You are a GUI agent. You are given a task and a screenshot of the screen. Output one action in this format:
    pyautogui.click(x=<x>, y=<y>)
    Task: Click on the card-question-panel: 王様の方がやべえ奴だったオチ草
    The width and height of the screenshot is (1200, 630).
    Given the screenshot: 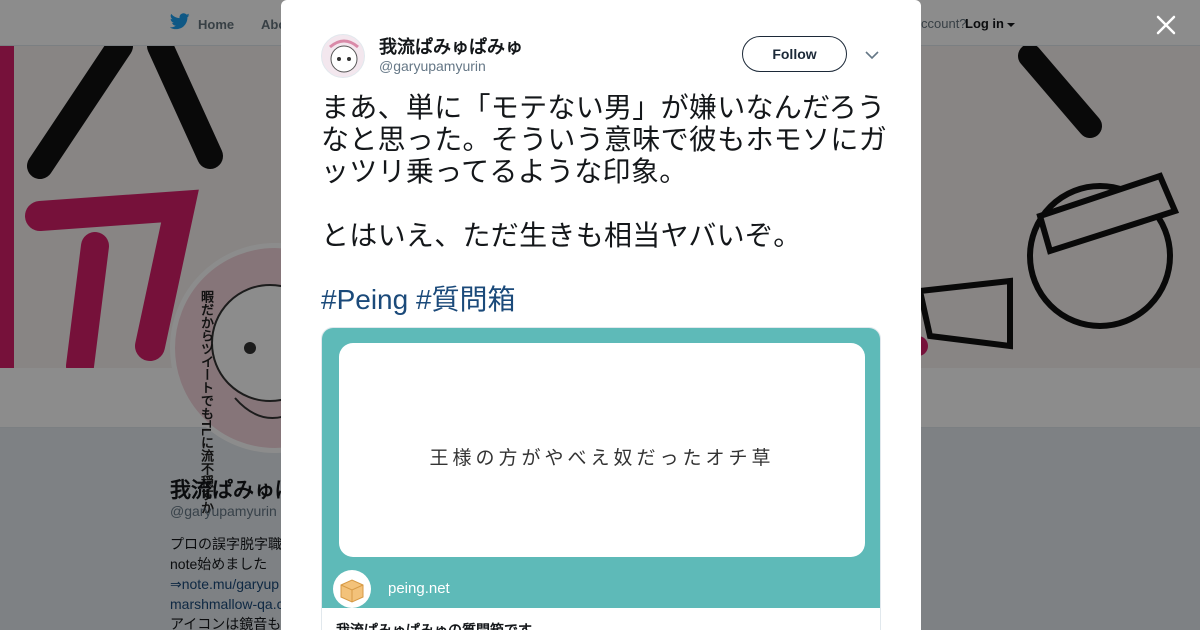 What is the action you would take?
    pyautogui.click(x=602, y=450)
    